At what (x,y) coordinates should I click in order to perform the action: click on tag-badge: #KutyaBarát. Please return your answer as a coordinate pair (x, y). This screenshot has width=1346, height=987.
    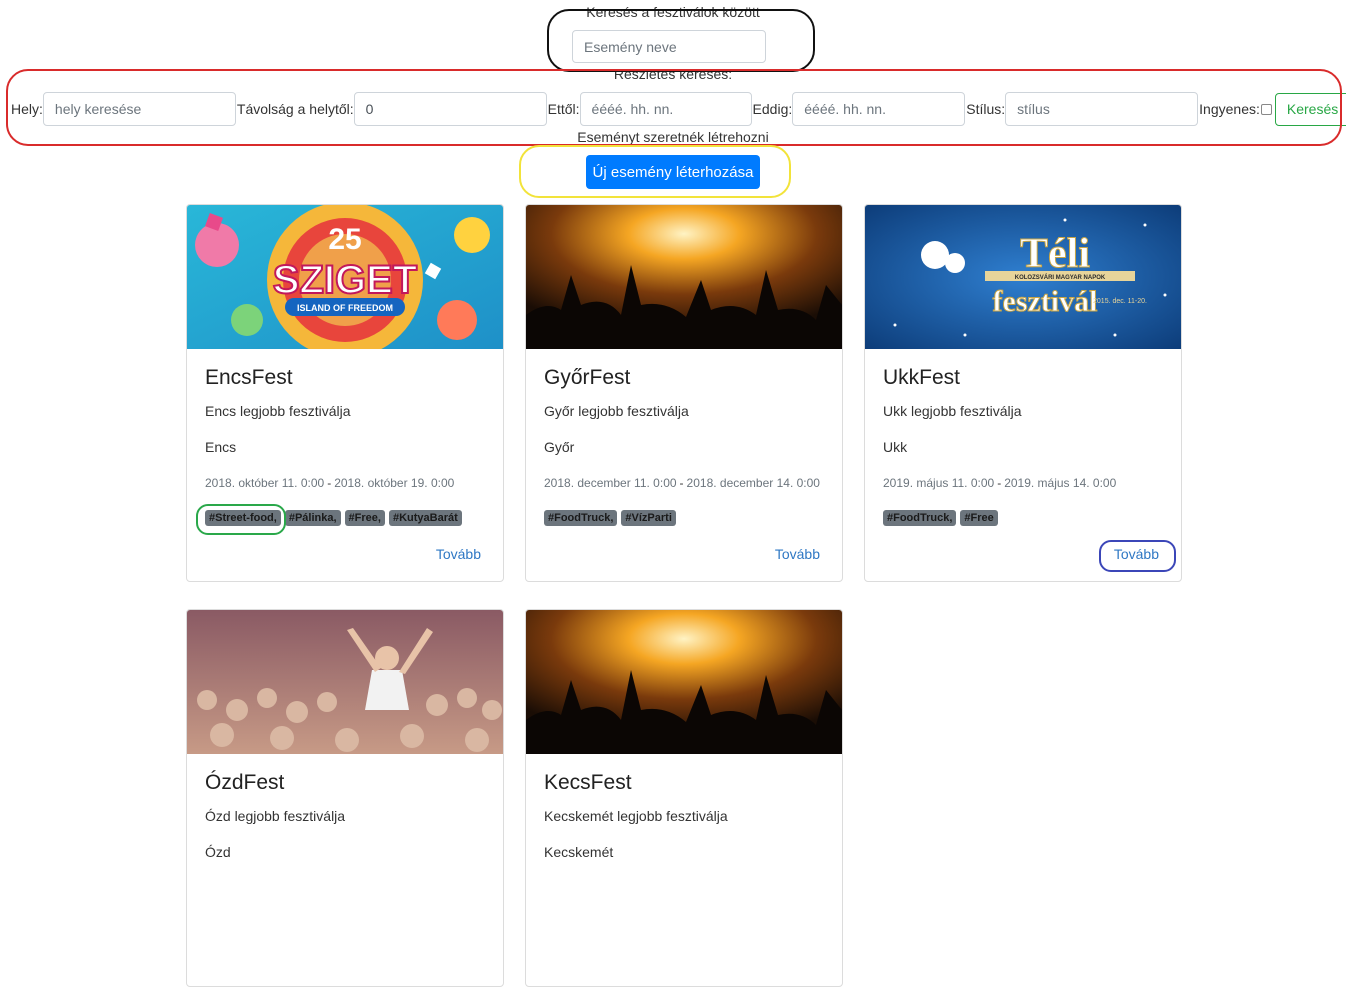
    Looking at the image, I should click on (425, 518).